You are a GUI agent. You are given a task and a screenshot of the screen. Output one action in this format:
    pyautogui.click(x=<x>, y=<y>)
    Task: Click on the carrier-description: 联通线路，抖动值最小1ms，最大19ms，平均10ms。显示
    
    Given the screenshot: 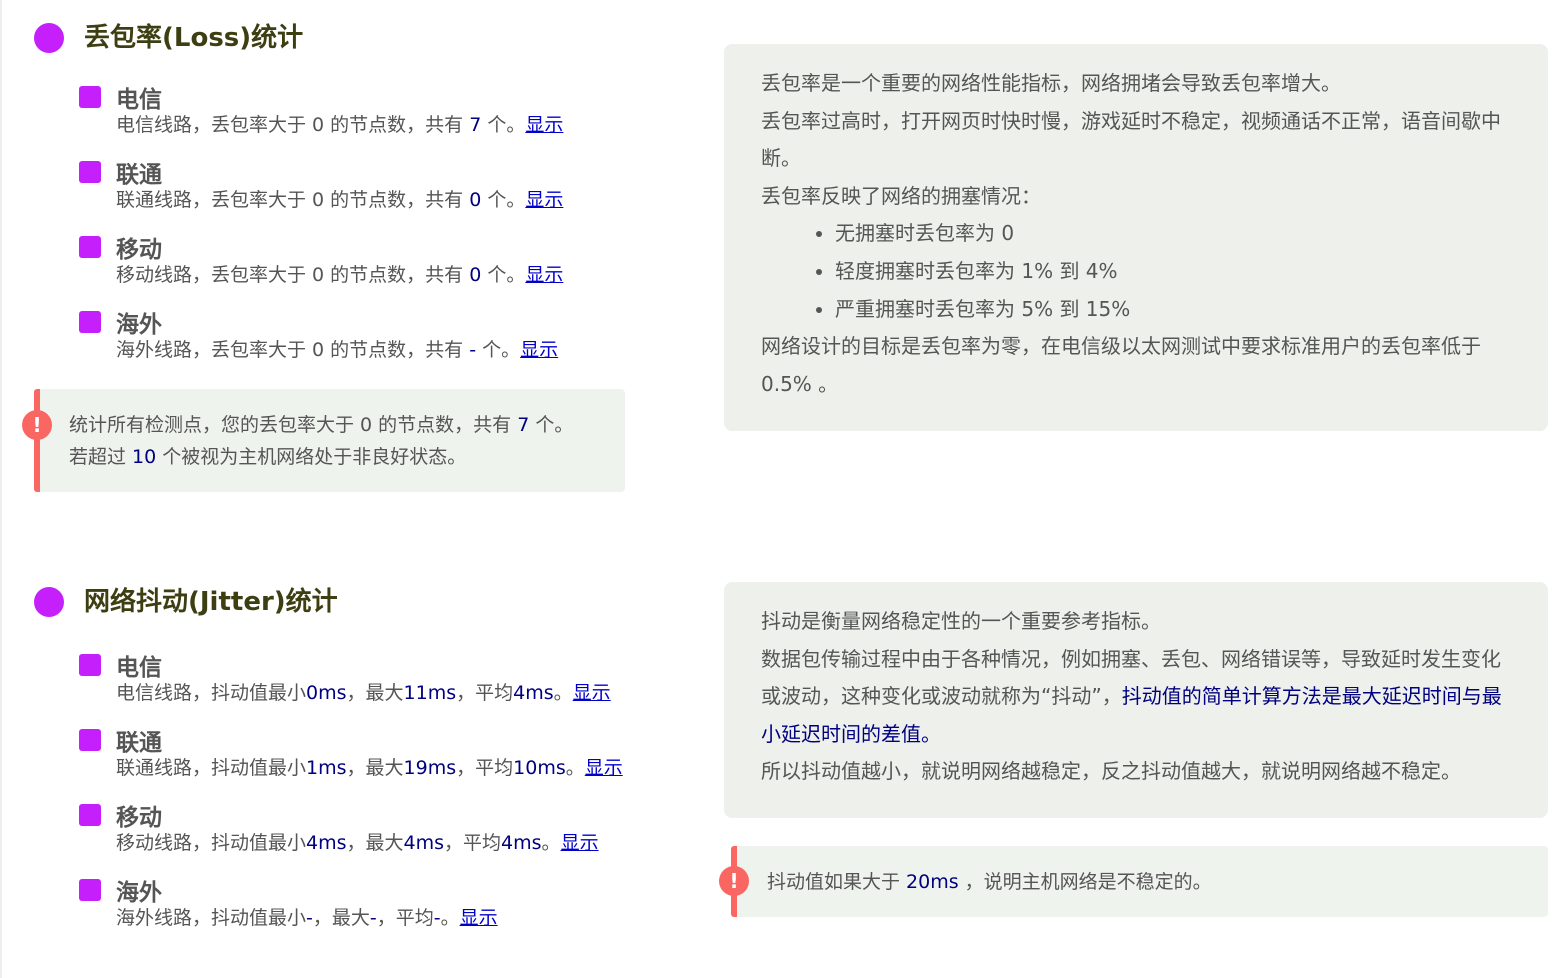 What is the action you would take?
    pyautogui.click(x=397, y=768)
    